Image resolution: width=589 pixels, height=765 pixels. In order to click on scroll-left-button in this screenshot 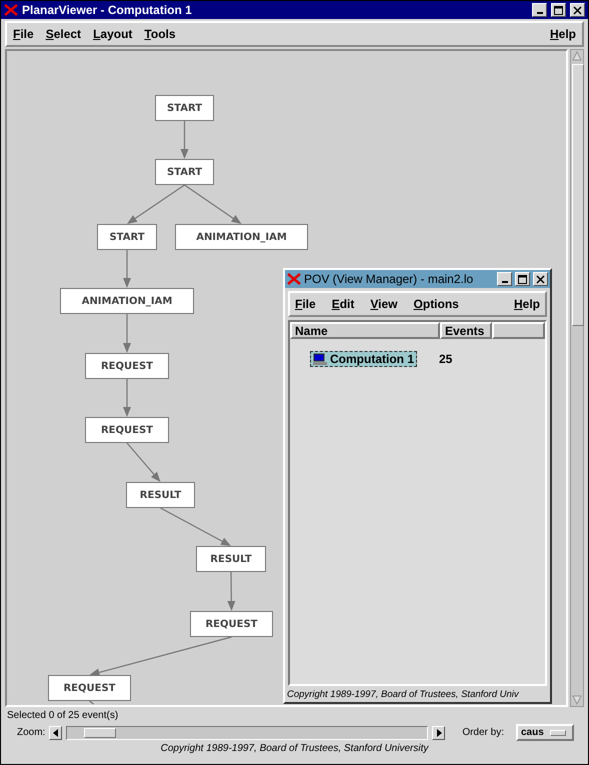, I will do `click(55, 733)`.